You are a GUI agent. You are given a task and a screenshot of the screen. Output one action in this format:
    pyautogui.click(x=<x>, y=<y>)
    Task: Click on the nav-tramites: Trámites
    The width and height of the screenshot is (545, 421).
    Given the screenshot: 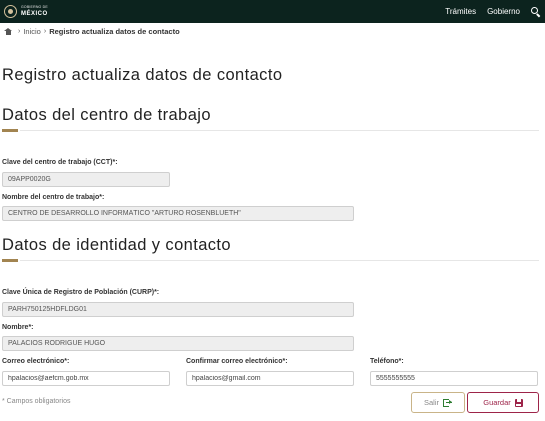 What is the action you would take?
    pyautogui.click(x=460, y=11)
    